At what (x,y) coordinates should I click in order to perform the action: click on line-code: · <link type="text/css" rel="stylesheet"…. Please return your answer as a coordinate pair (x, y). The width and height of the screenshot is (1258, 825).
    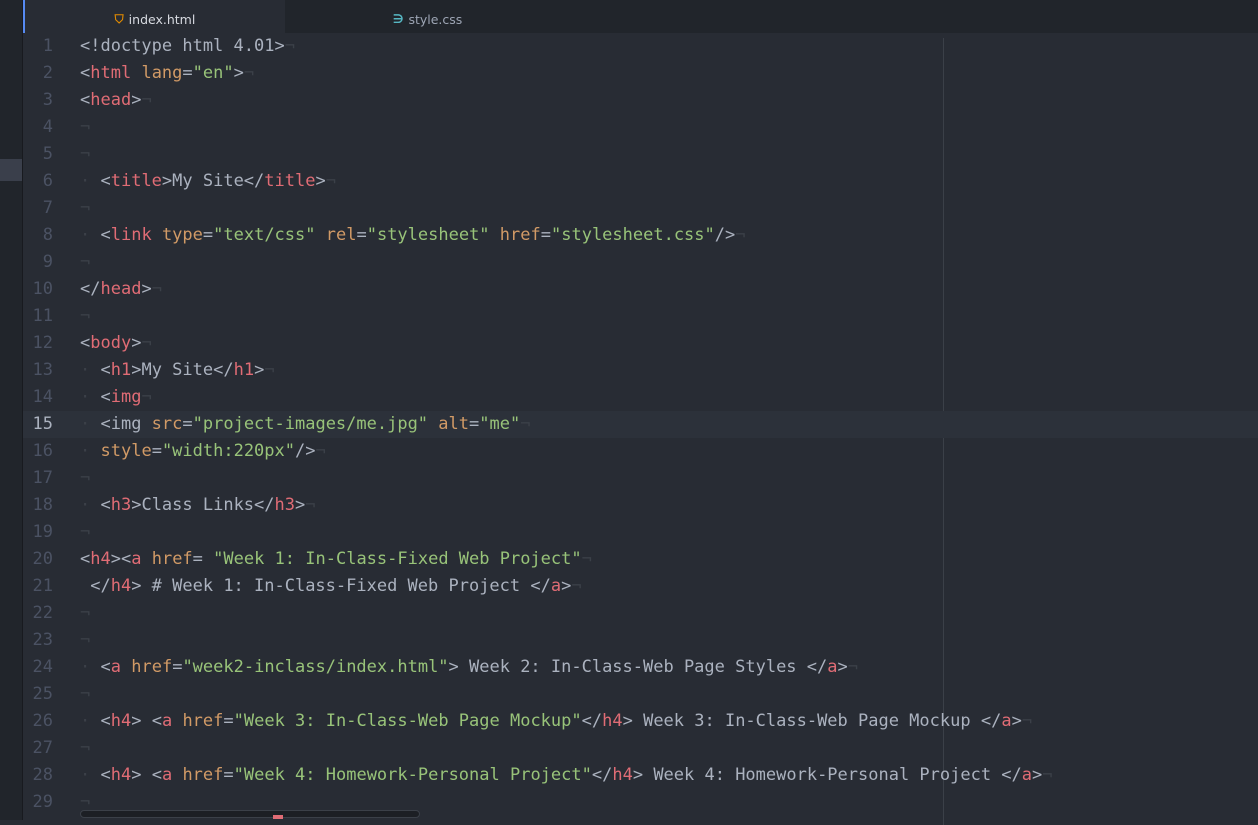
    Looking at the image, I should click on (413, 235).